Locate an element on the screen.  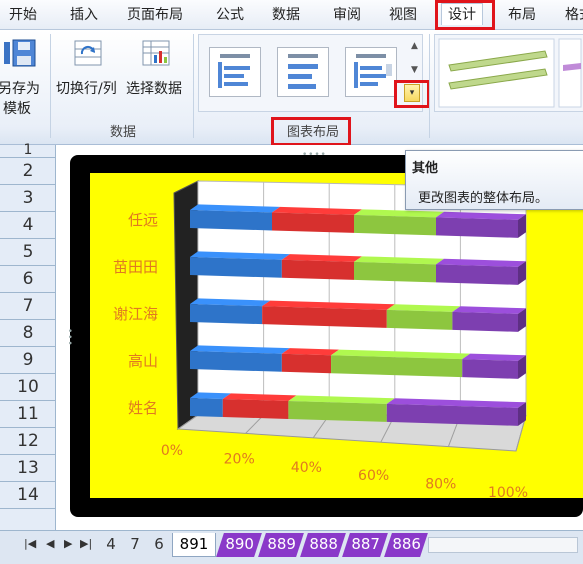
tab-layout: 布局 is located at coordinates (522, 15).